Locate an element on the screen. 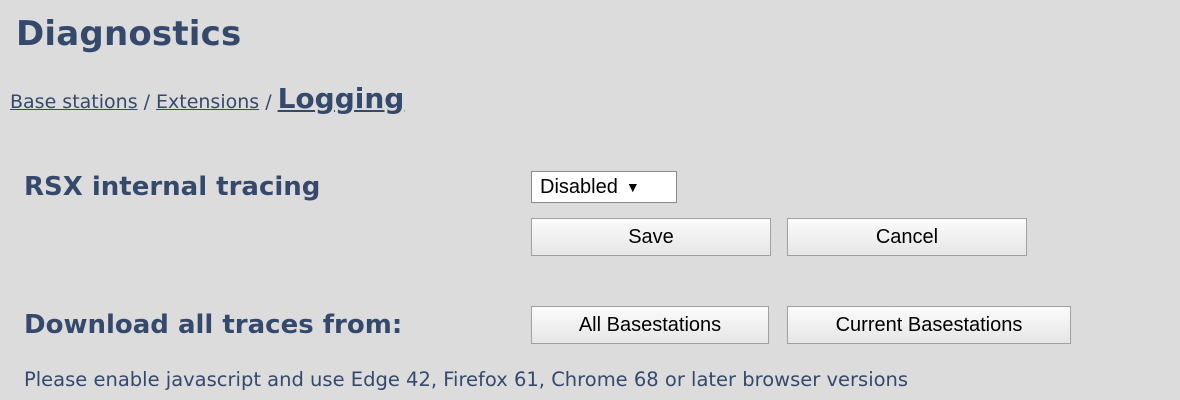 Image resolution: width=1180 pixels, height=400 pixels. page-title: Diagnostics is located at coordinates (129, 34).